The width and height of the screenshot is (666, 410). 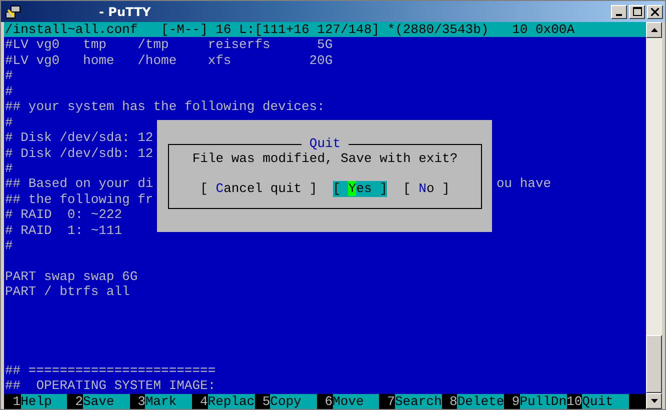 I want to click on terminal-line: ## Based on your di, so click(x=79, y=184).